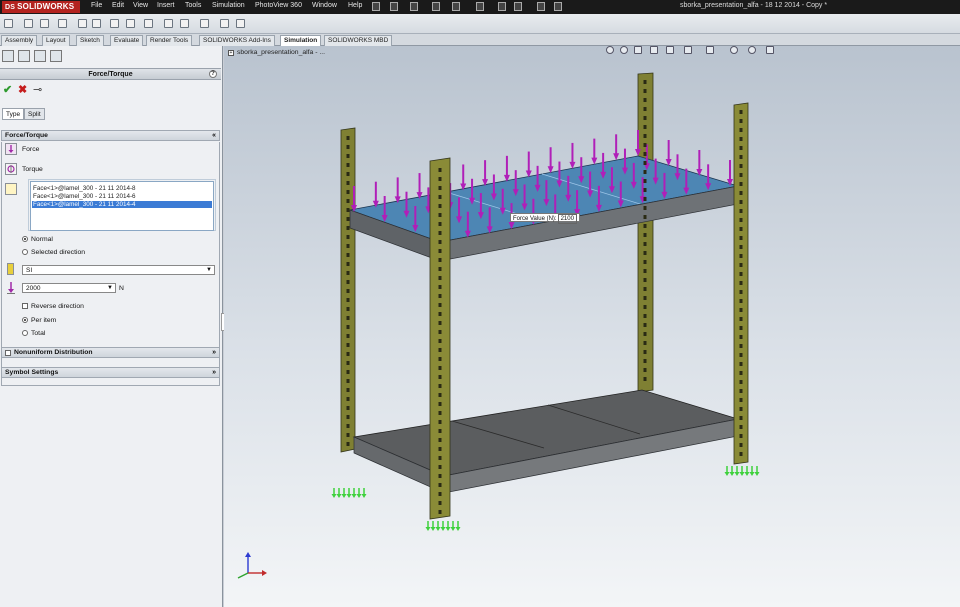 The width and height of the screenshot is (960, 607). What do you see at coordinates (394, 6) in the screenshot?
I see `new-document-icon` at bounding box center [394, 6].